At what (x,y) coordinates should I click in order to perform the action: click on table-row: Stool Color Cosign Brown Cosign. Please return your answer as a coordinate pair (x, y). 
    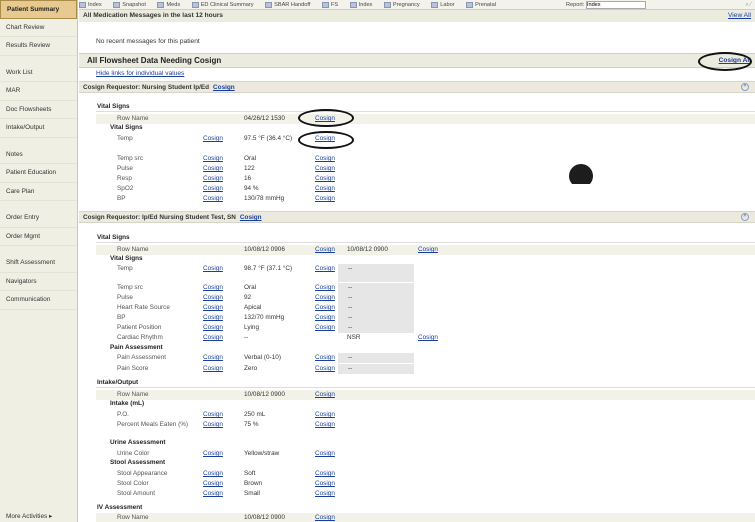
    Looking at the image, I should click on (226, 484).